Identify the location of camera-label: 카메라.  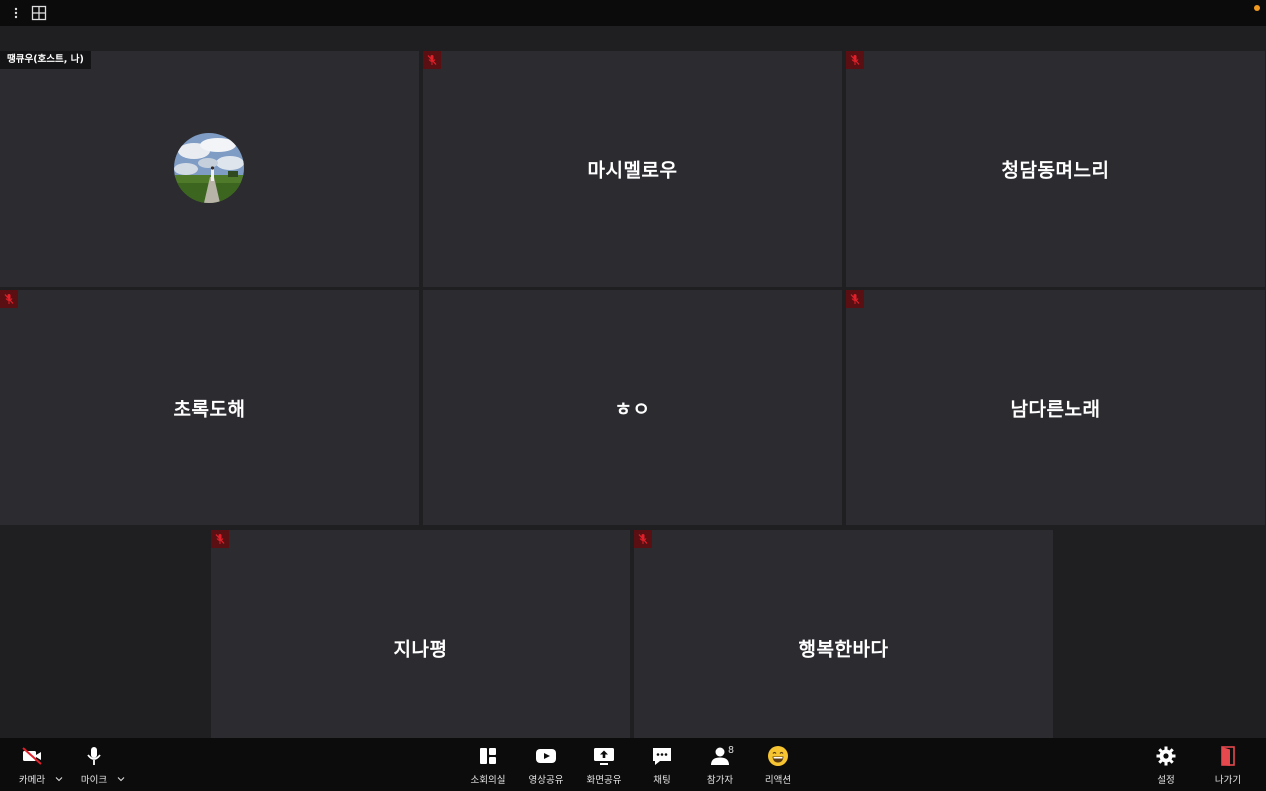
(32, 780).